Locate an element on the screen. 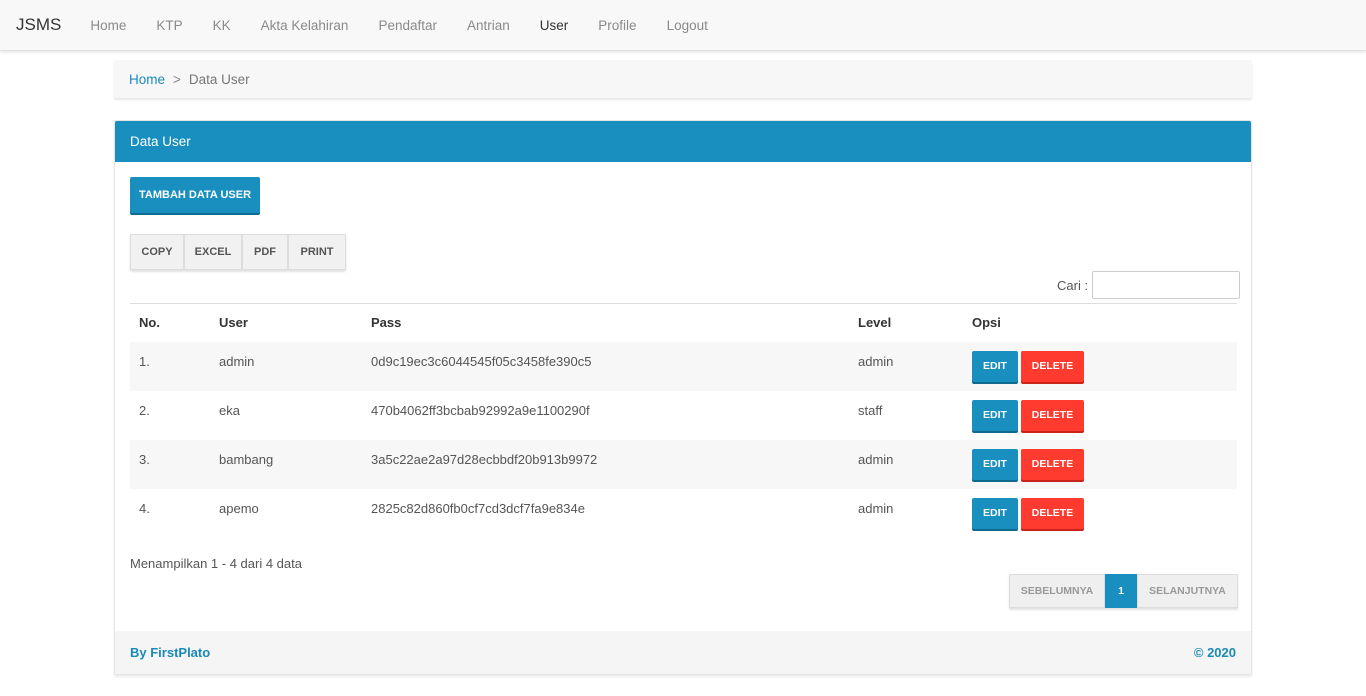  breadcrumb-current: Data User is located at coordinates (219, 79).